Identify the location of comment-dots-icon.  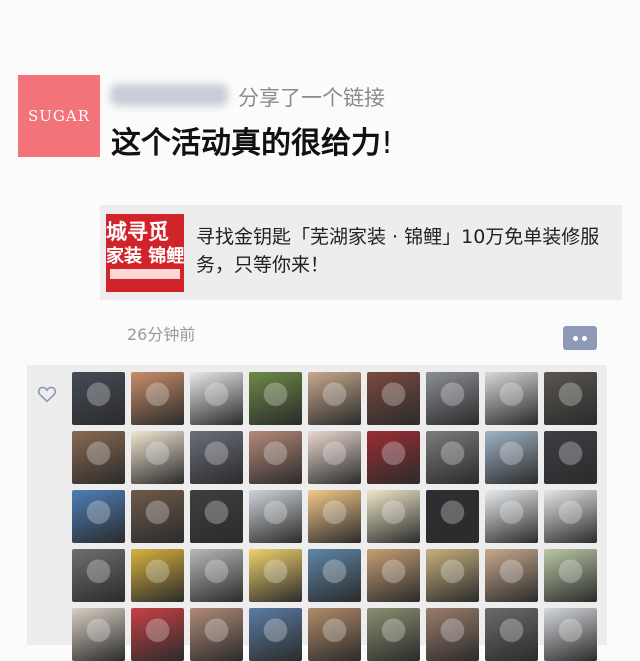
(580, 338).